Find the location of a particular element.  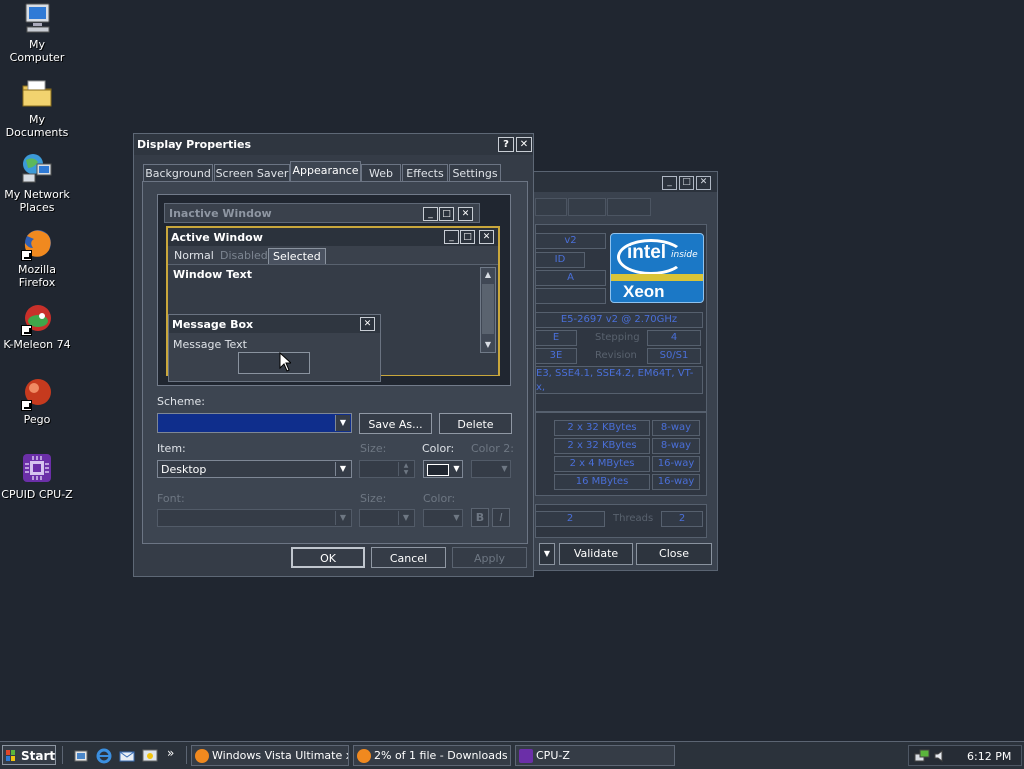

menu-disabled: Disabled is located at coordinates (244, 255).